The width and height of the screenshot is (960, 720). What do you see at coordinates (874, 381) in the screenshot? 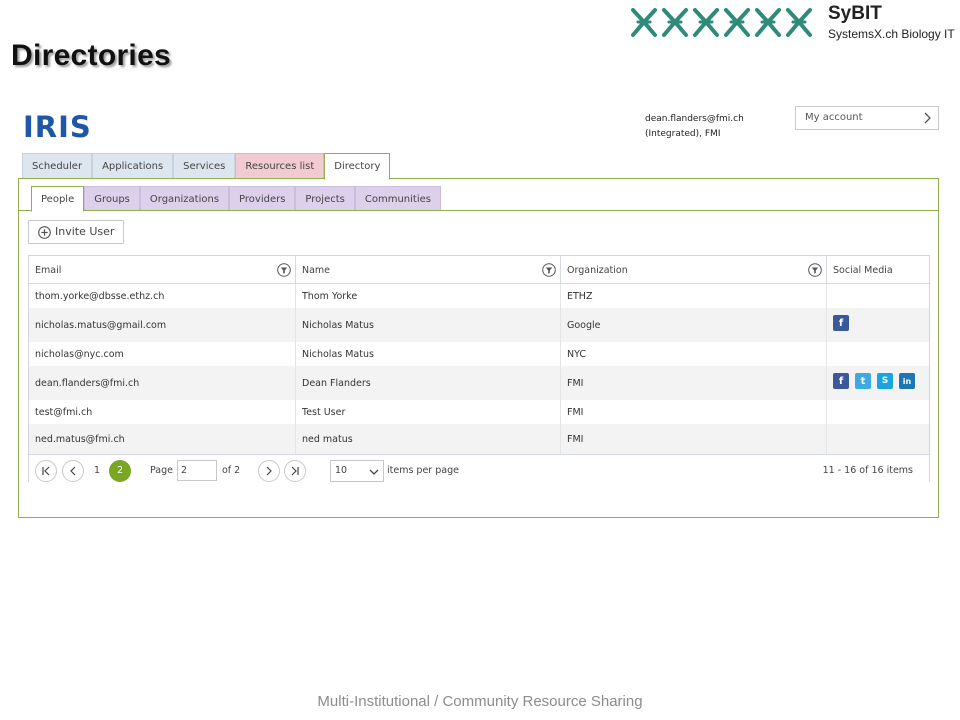
I see `social-links: f t S in` at bounding box center [874, 381].